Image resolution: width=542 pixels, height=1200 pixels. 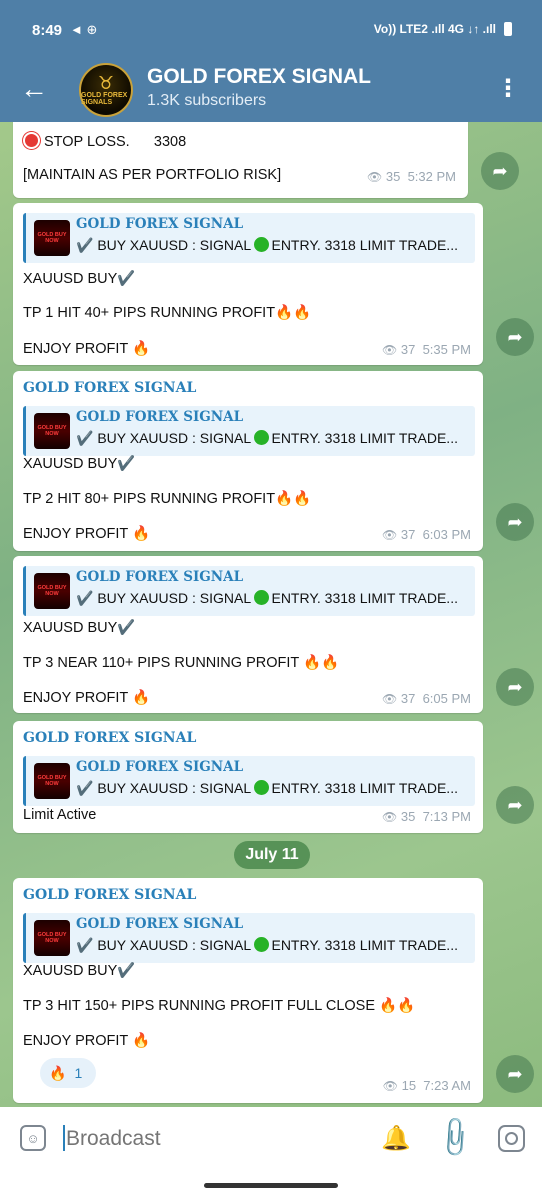 I want to click on message-time: 6:03 PM, so click(x=446, y=534).